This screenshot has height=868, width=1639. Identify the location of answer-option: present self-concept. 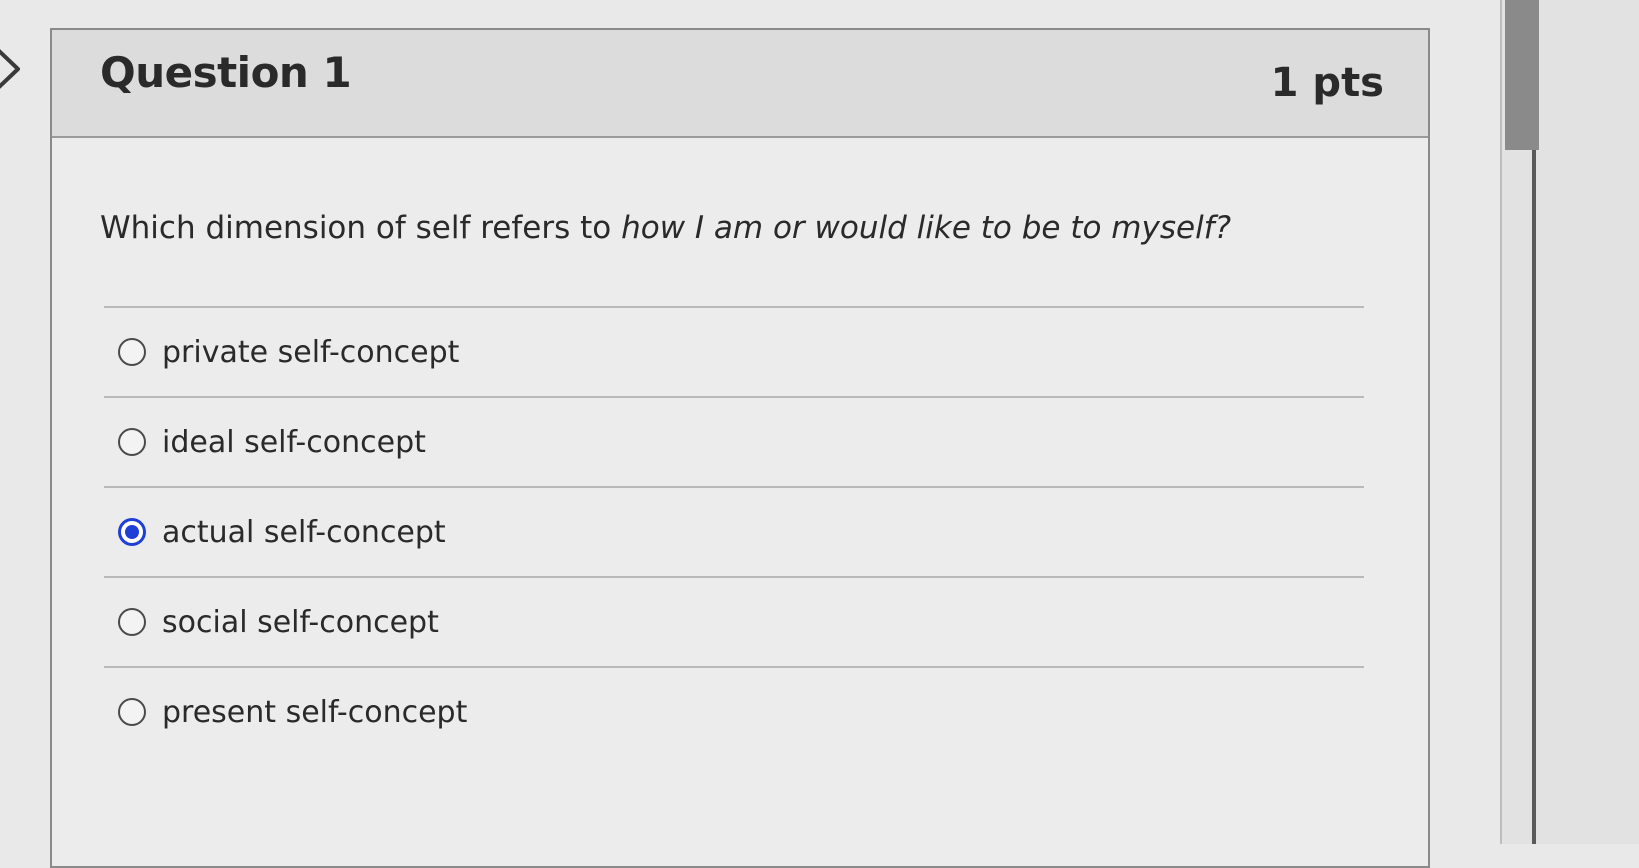
(734, 711).